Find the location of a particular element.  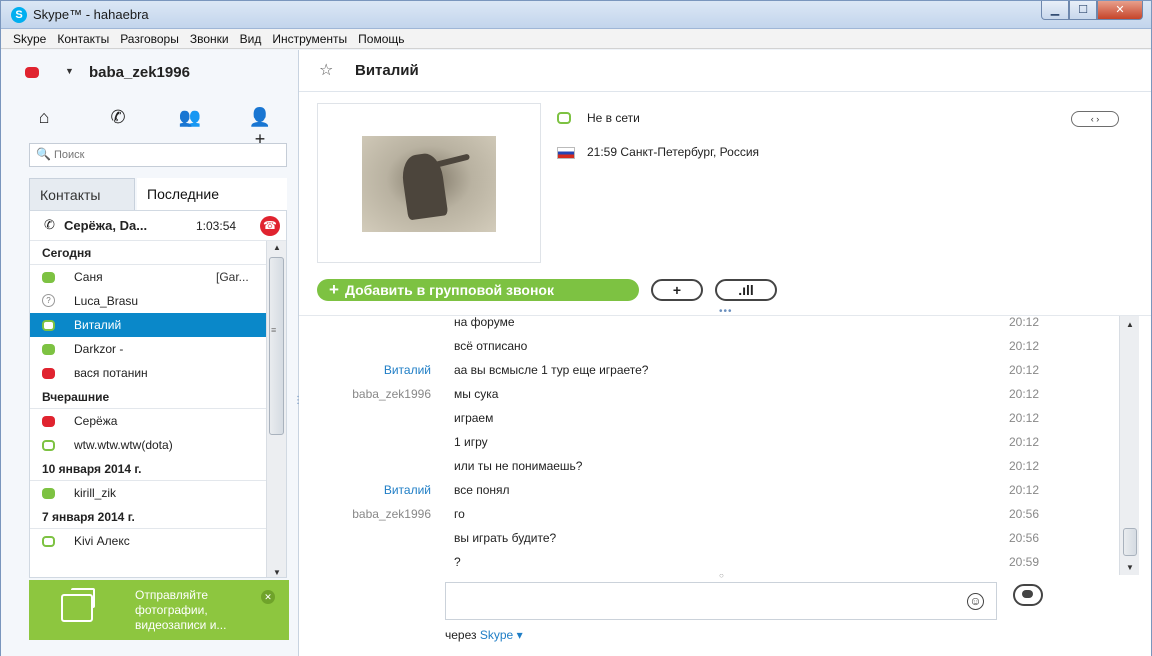

contact-item: вася потанин is located at coordinates (148, 373).